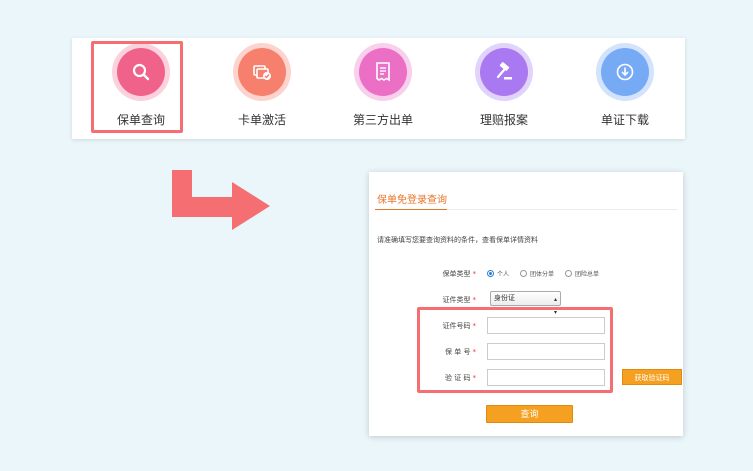 The image size is (753, 471). Describe the element at coordinates (137, 87) in the screenshot. I see `highlight-box-policy-query` at that location.